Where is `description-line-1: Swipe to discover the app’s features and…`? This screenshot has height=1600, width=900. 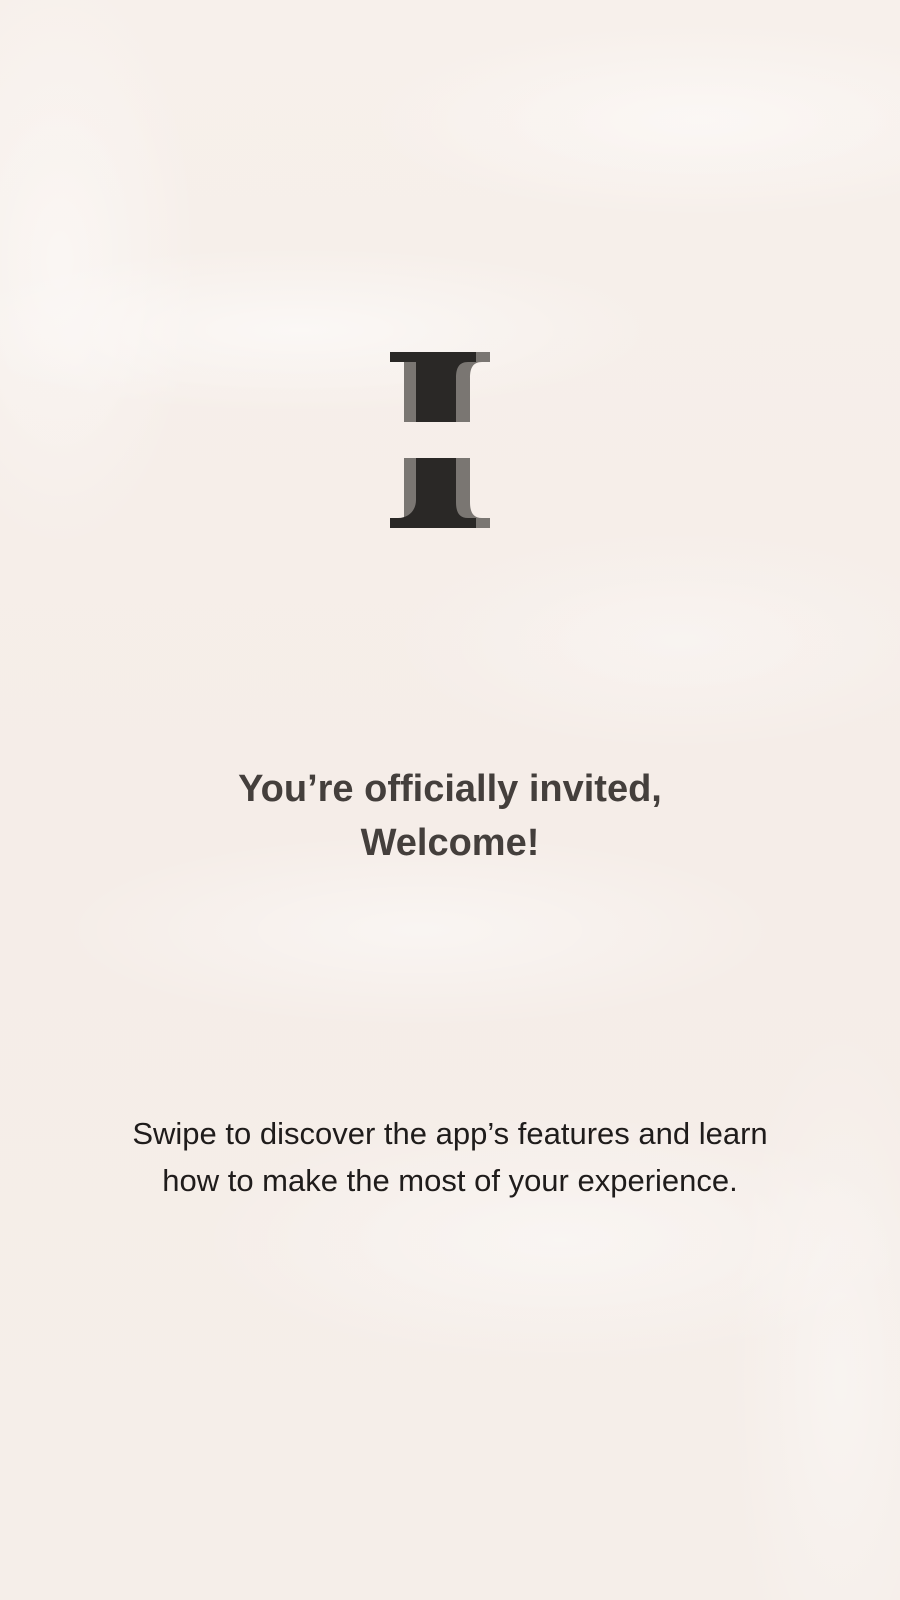
description-line-1: Swipe to discover the app’s features and… is located at coordinates (450, 1133).